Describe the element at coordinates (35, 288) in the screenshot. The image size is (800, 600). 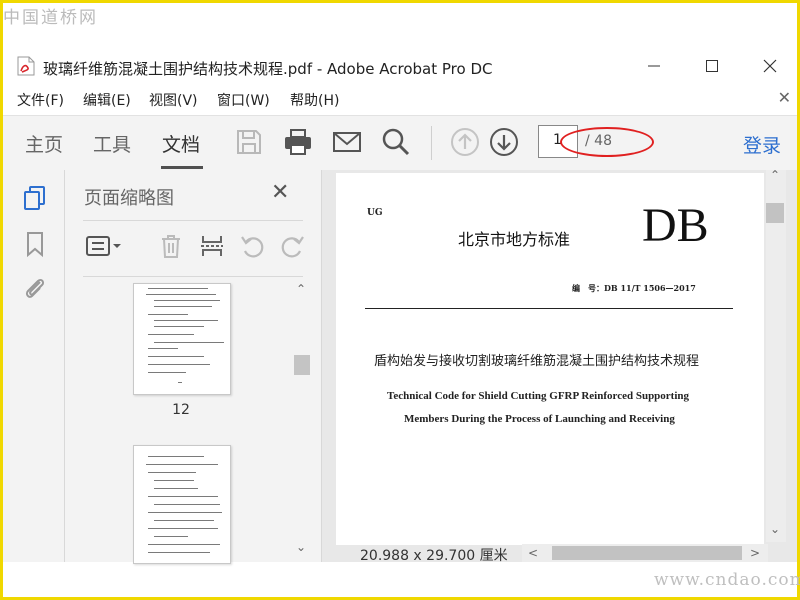
I see `attachments-icon` at that location.